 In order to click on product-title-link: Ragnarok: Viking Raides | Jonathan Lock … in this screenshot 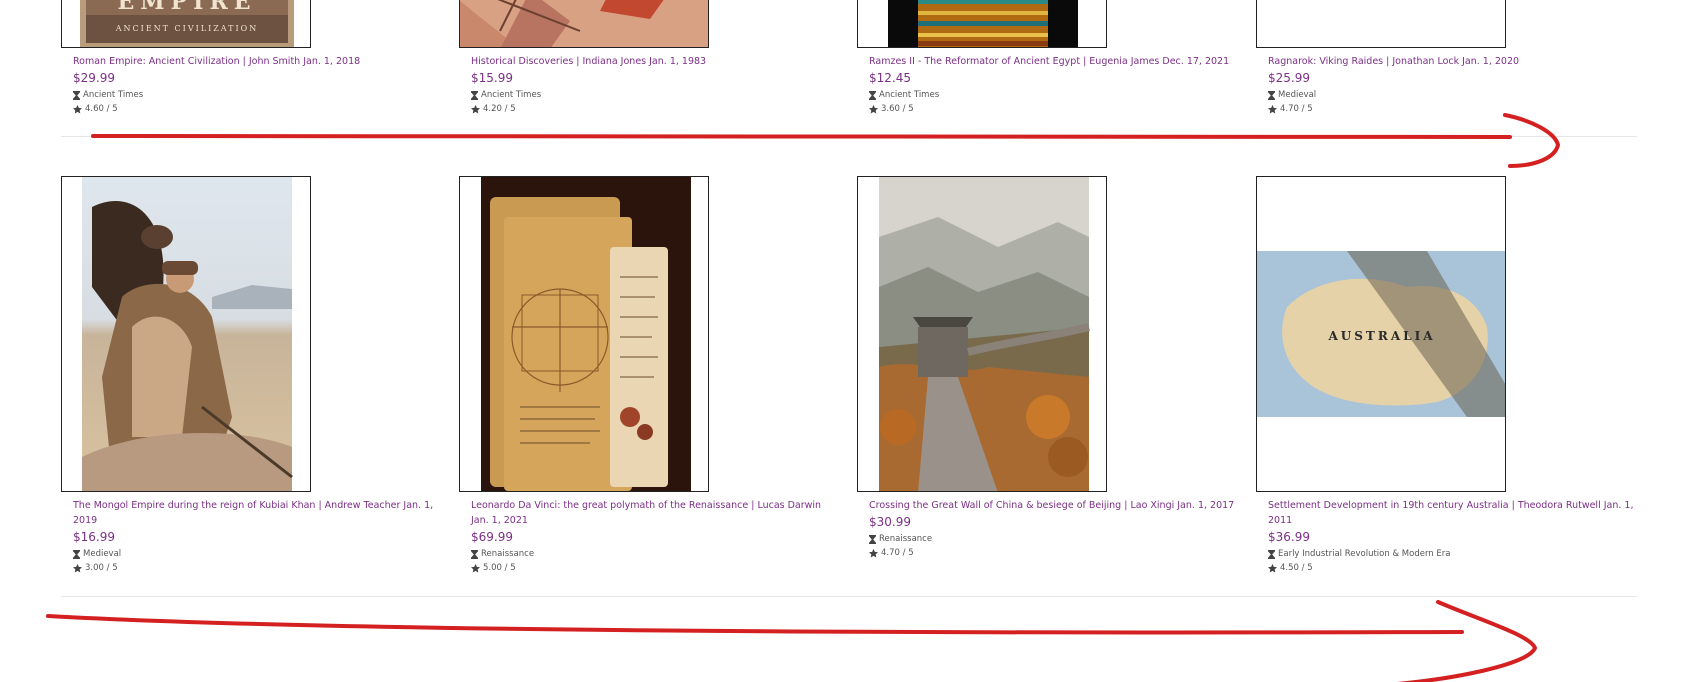, I will do `click(1453, 61)`.